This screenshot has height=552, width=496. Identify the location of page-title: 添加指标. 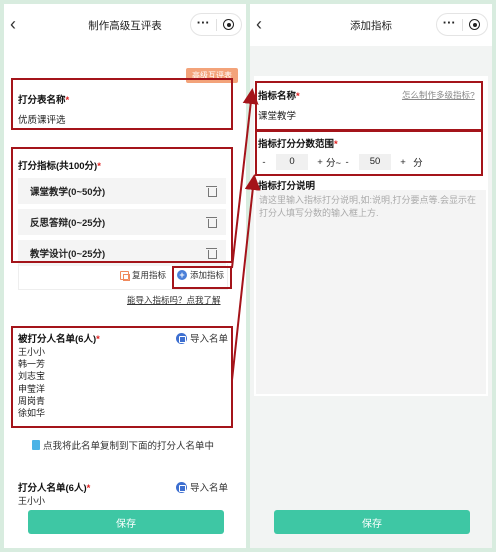
(371, 25).